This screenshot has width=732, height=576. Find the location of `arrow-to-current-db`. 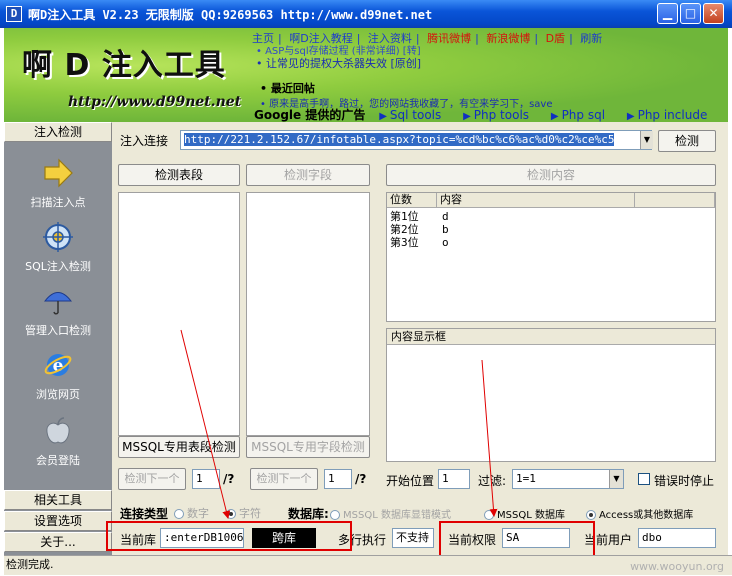

arrow-to-current-db is located at coordinates (205, 424).